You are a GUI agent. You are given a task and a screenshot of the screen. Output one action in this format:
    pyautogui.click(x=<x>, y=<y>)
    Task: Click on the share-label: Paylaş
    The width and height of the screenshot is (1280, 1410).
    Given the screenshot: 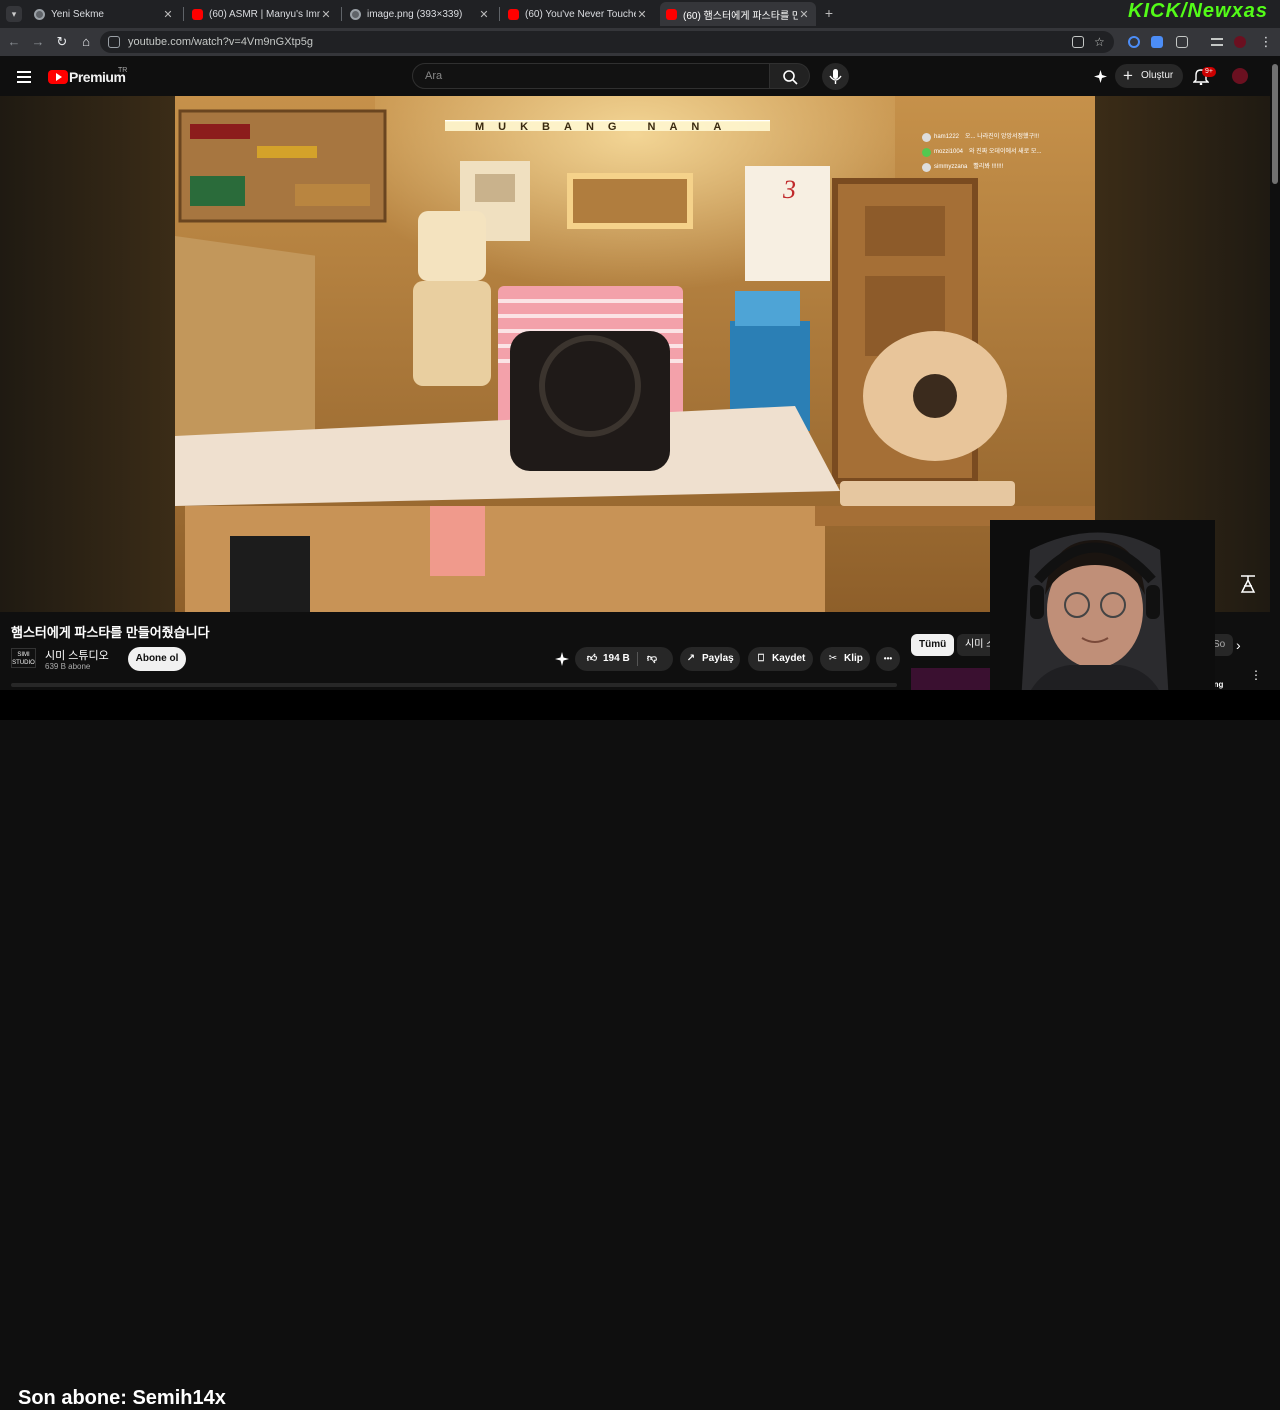 What is the action you would take?
    pyautogui.click(x=718, y=658)
    